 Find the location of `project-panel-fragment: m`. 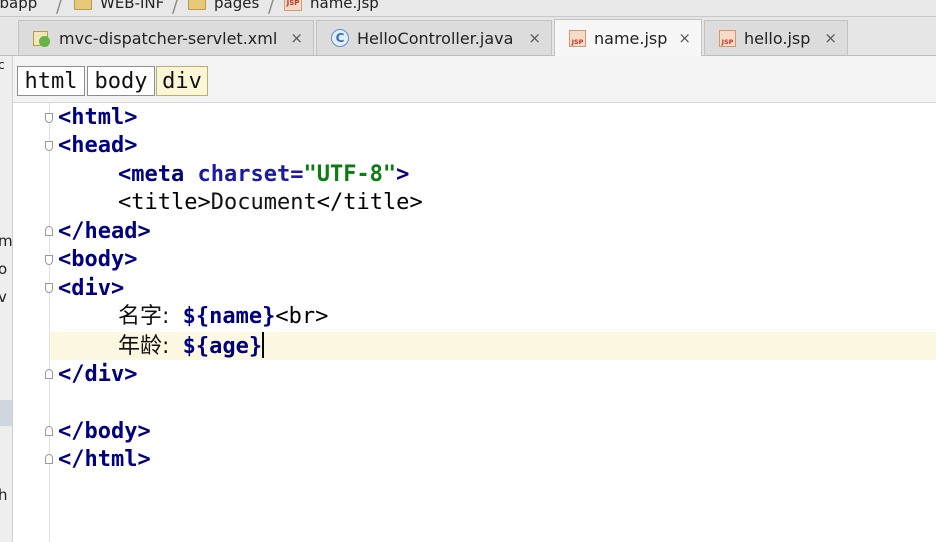

project-panel-fragment: m is located at coordinates (6, 241).